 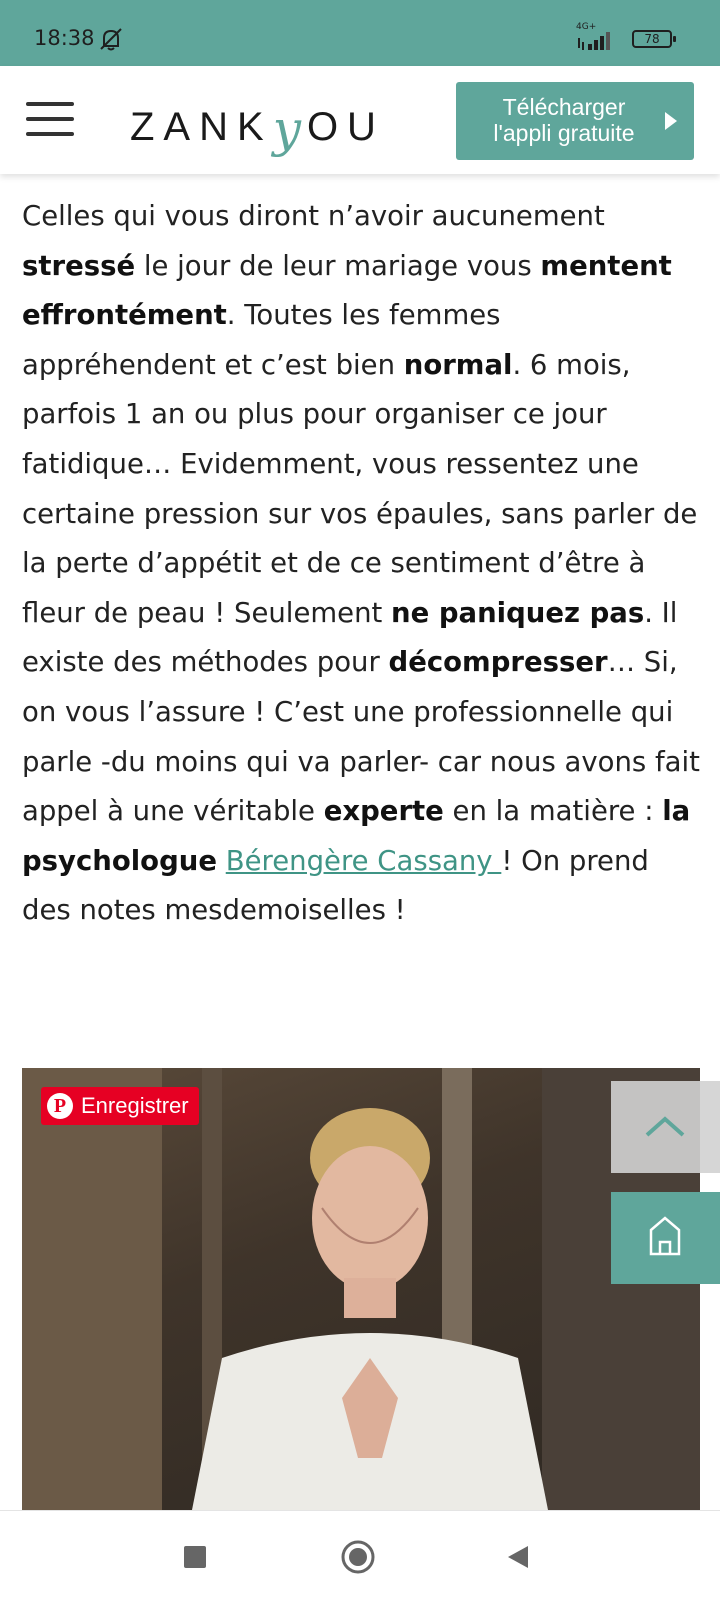 I want to click on signal-icon: 4G+, so click(x=597, y=37).